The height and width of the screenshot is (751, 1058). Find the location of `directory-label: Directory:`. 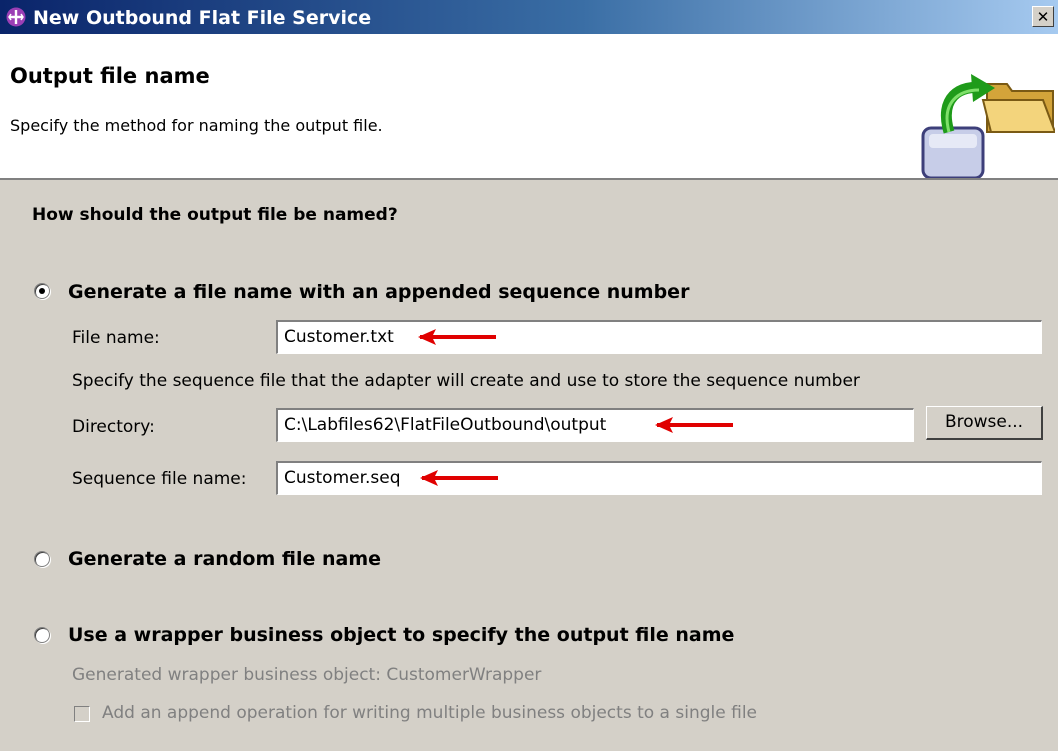

directory-label: Directory: is located at coordinates (113, 427).